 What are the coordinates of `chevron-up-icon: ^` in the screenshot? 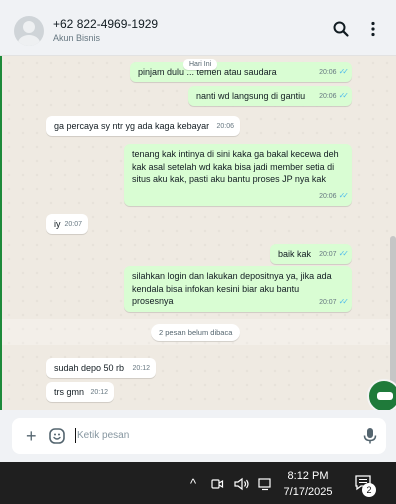 It's located at (193, 483).